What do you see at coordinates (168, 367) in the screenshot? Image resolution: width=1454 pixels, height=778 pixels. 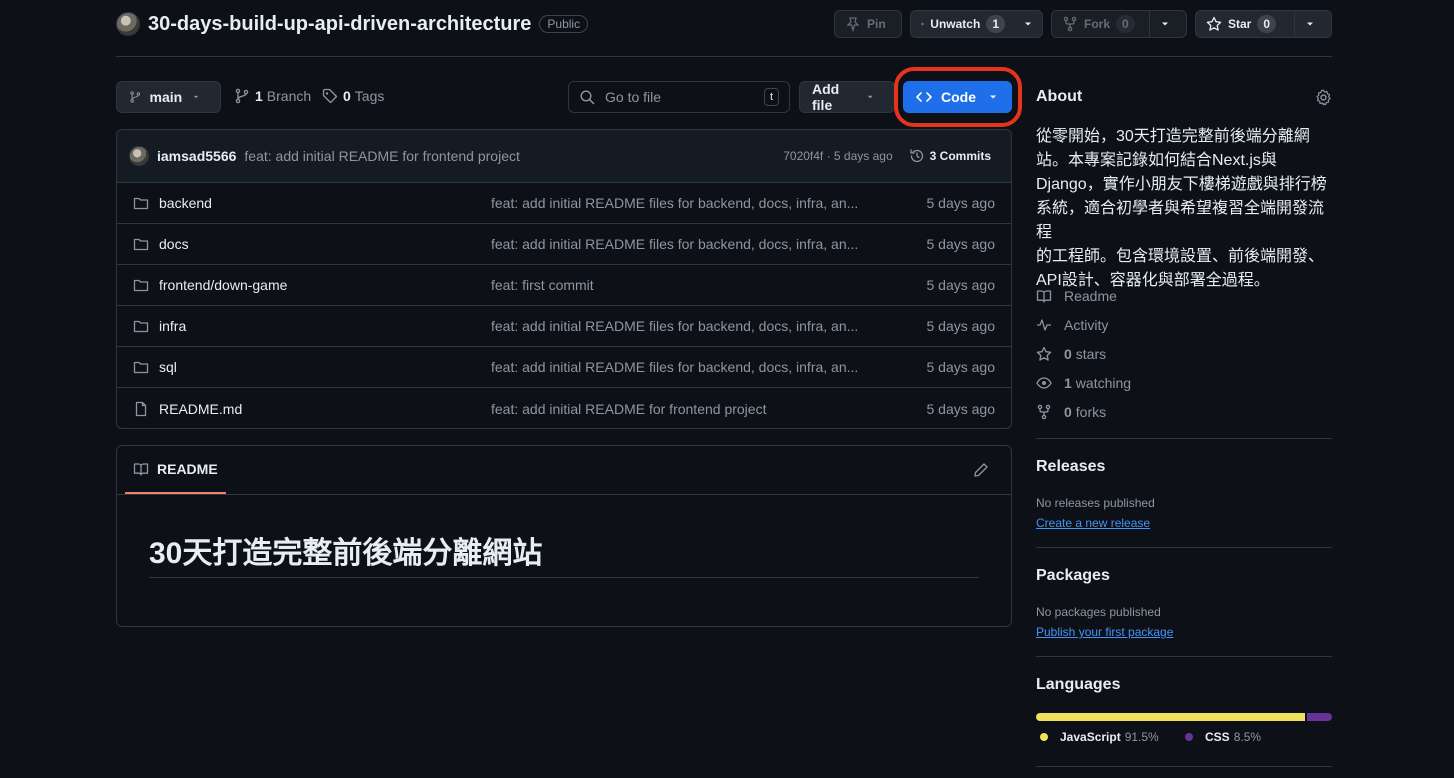 I see `file-name: sql` at bounding box center [168, 367].